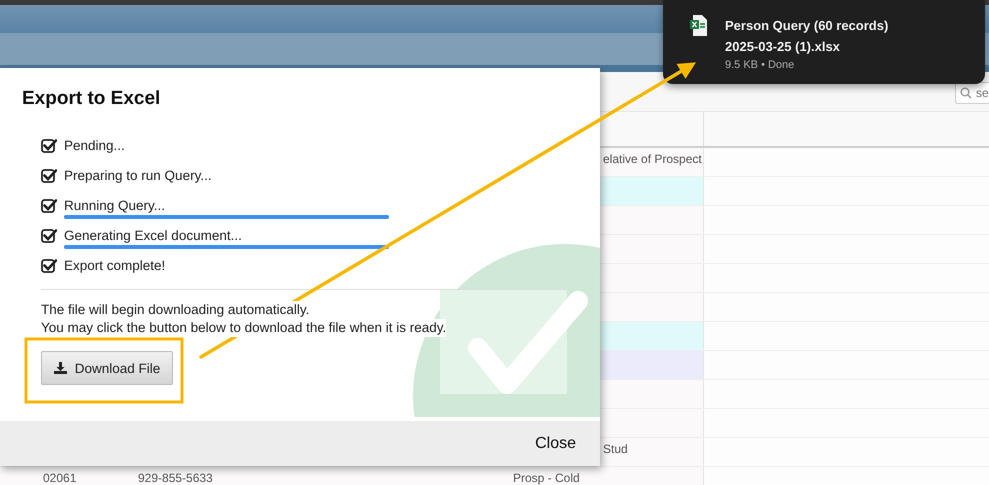 The width and height of the screenshot is (989, 485). What do you see at coordinates (966, 92) in the screenshot?
I see `search-icon` at bounding box center [966, 92].